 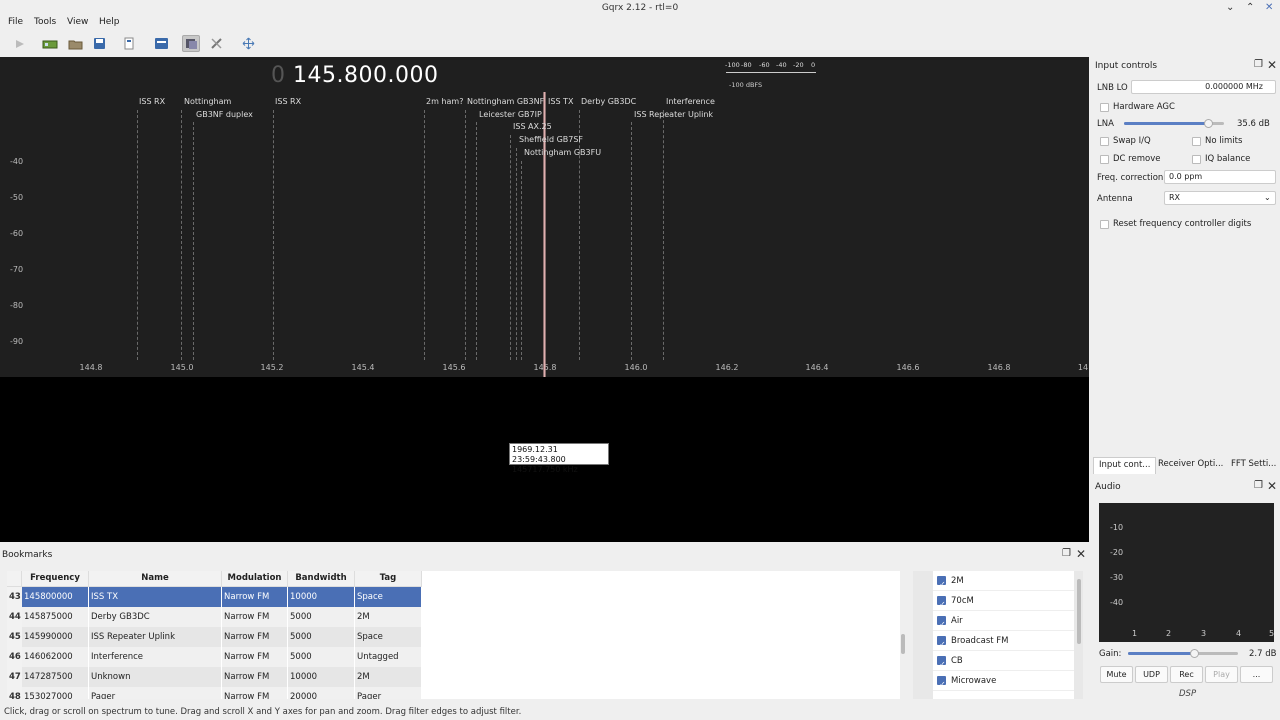 What do you see at coordinates (1208, 123) in the screenshot?
I see `lna-slider-handle` at bounding box center [1208, 123].